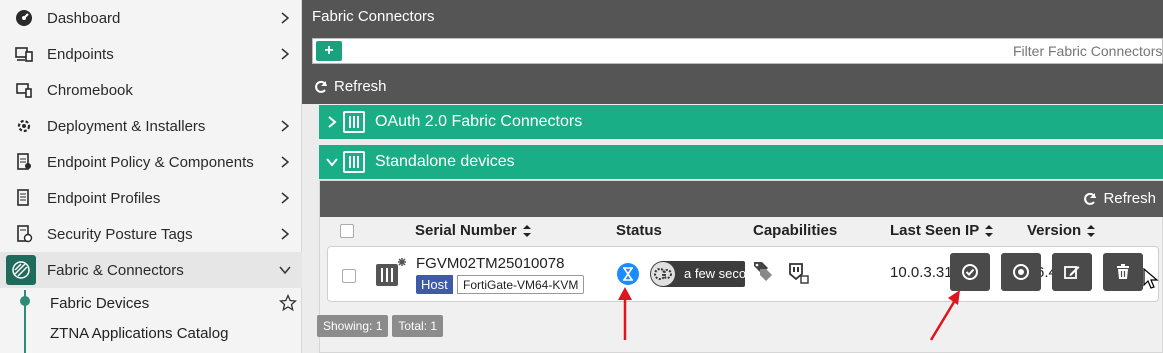 The height and width of the screenshot is (353, 1163). What do you see at coordinates (353, 326) in the screenshot?
I see `showing-count: Showing: 1` at bounding box center [353, 326].